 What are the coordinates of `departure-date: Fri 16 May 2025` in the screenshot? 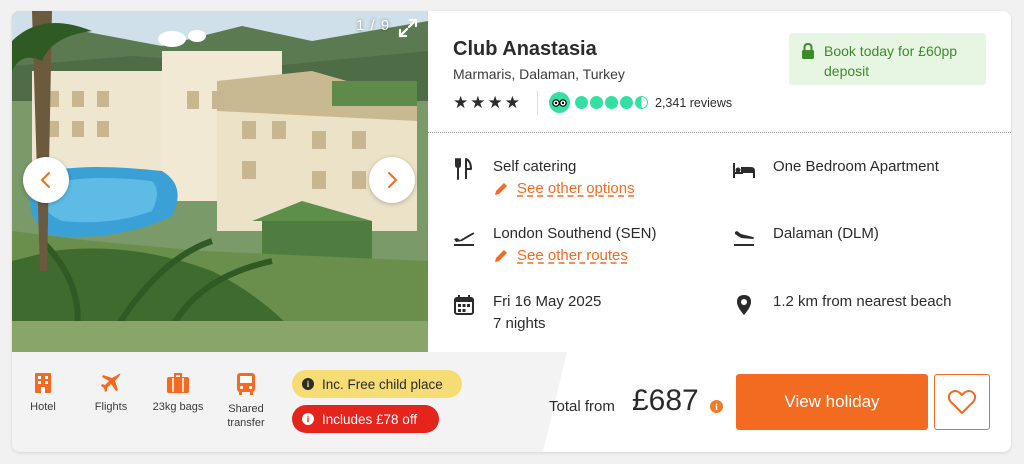 It's located at (547, 301).